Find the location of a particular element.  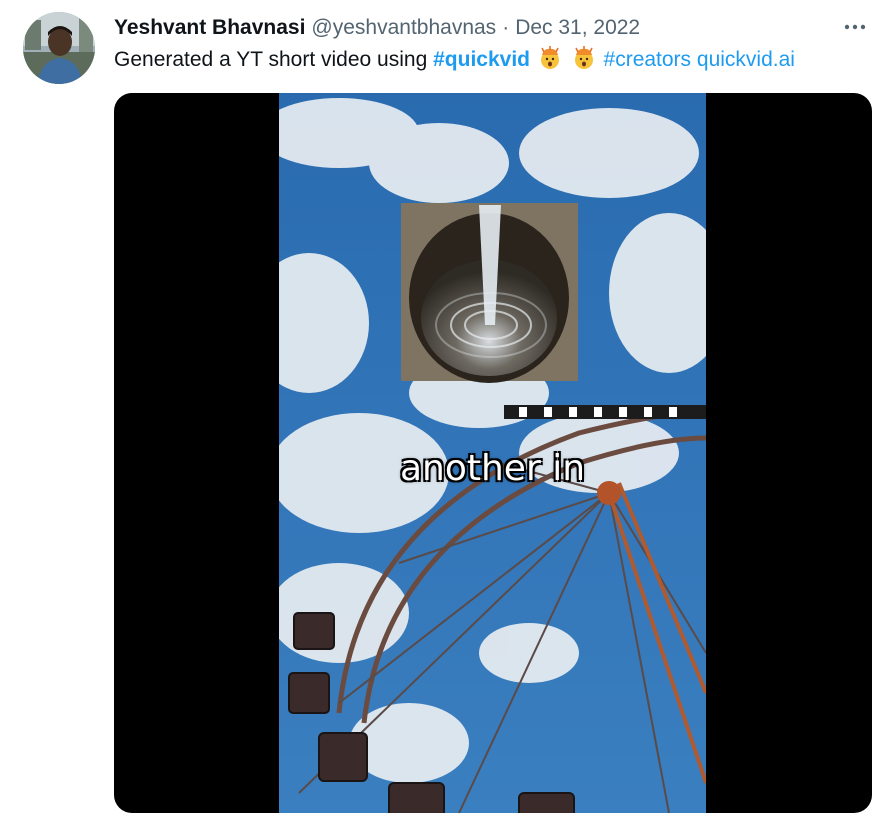

hashtag-creators: #creators is located at coordinates (648, 59).